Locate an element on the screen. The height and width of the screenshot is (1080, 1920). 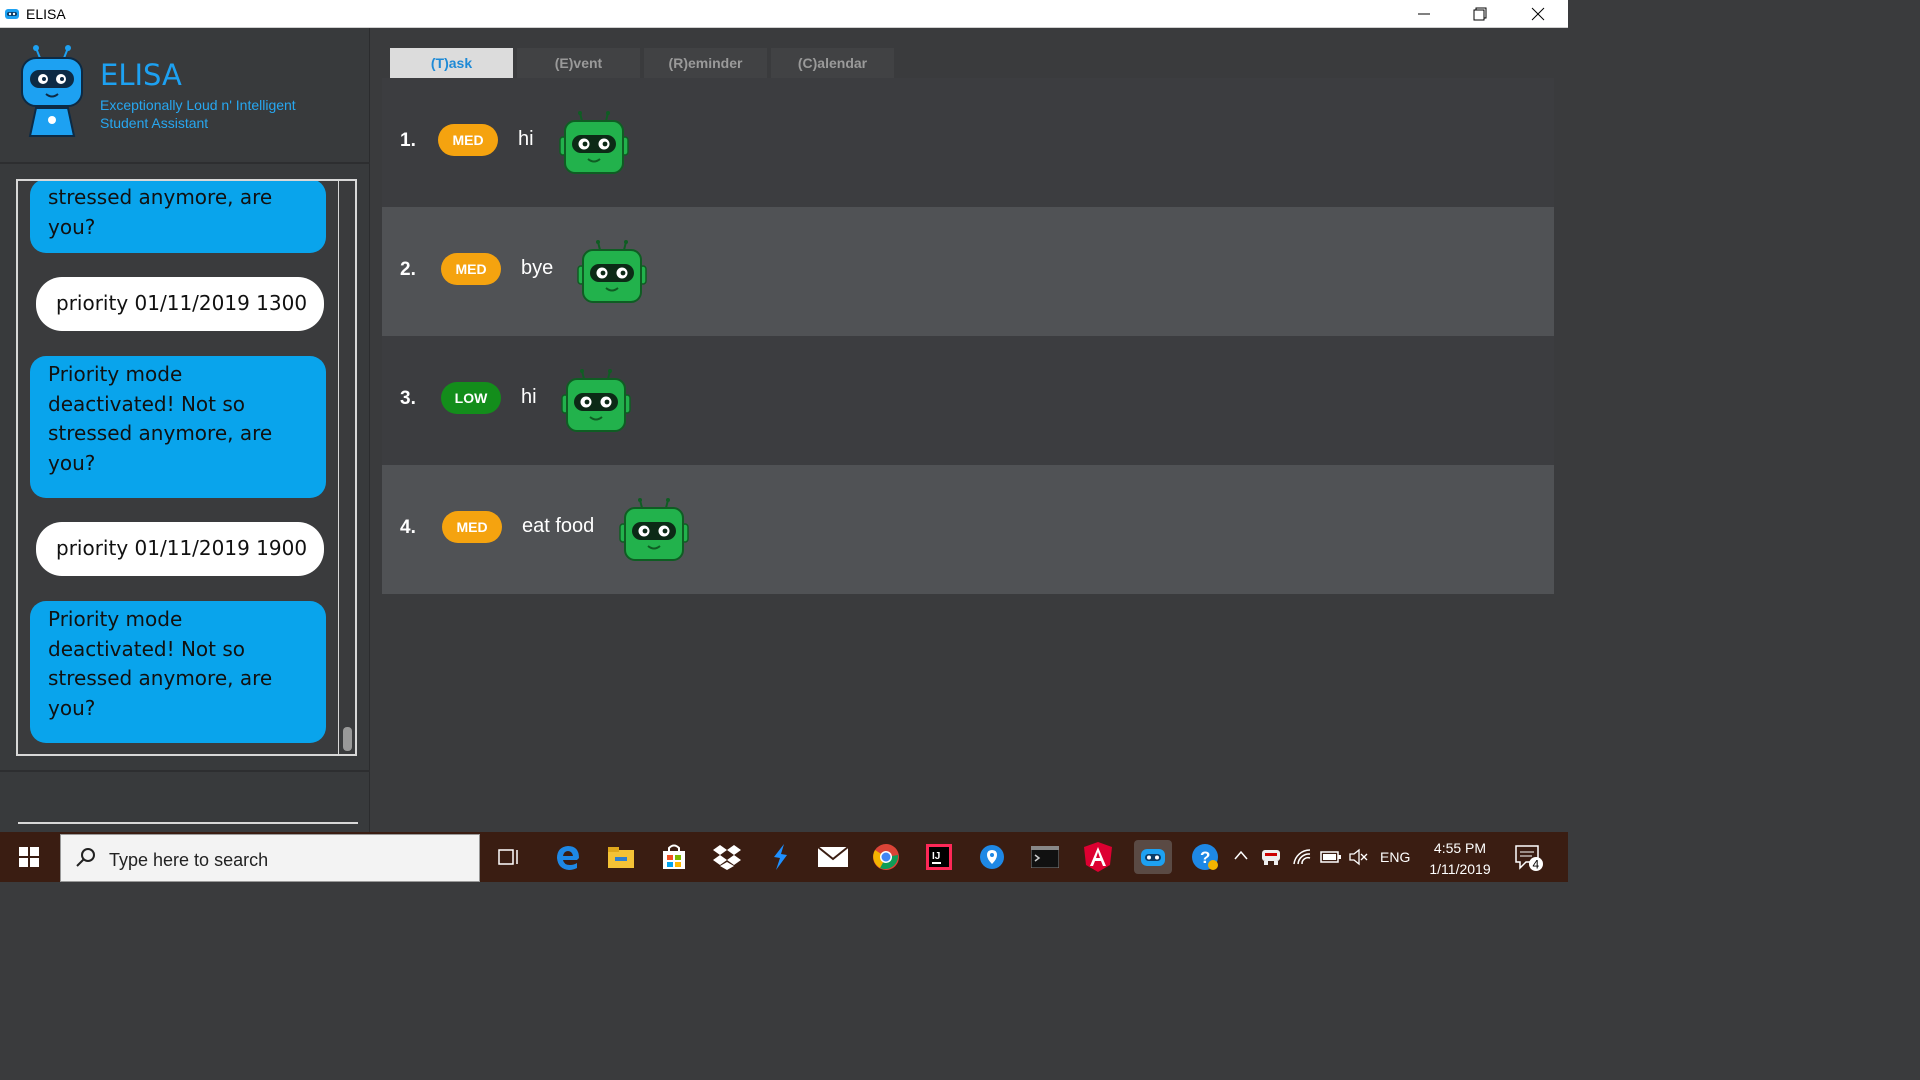
angular-icon is located at coordinates (1098, 857).